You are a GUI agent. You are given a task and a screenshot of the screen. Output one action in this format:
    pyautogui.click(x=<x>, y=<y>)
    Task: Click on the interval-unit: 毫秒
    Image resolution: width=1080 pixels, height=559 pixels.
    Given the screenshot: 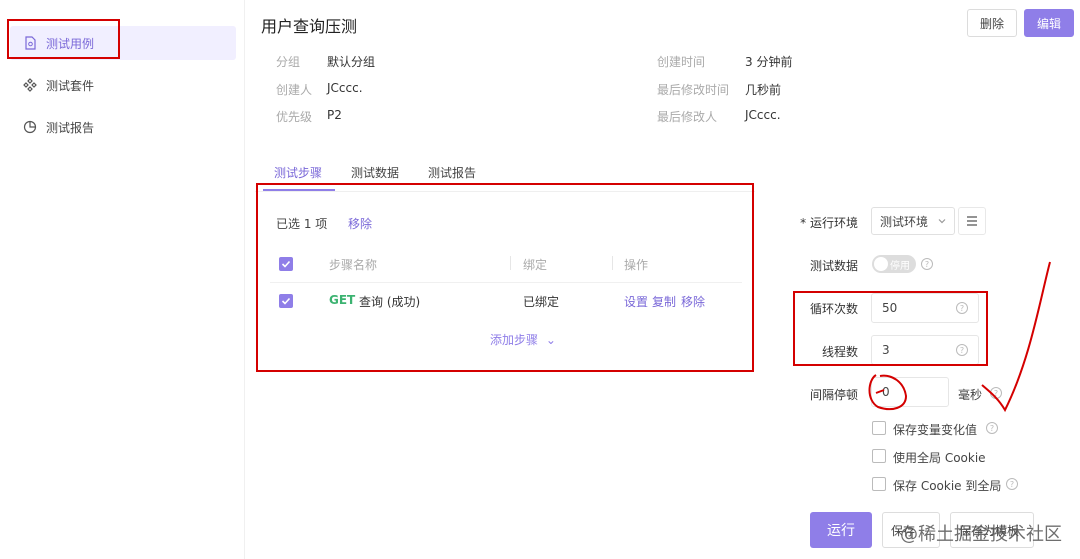 What is the action you would take?
    pyautogui.click(x=970, y=395)
    